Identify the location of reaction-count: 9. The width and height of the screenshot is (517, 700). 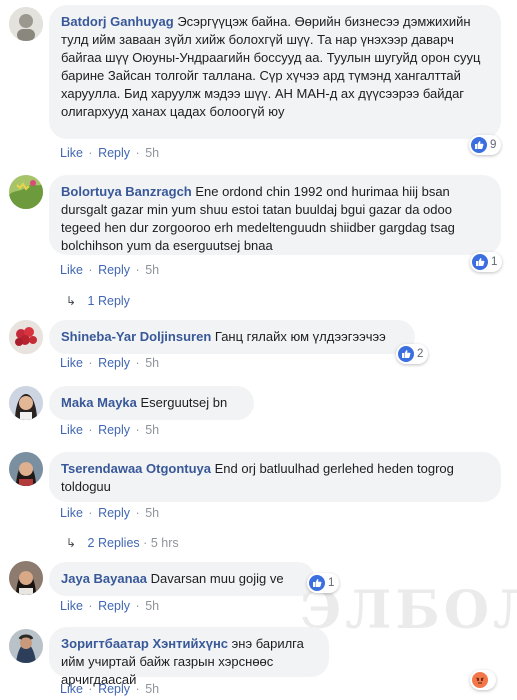
(485, 145).